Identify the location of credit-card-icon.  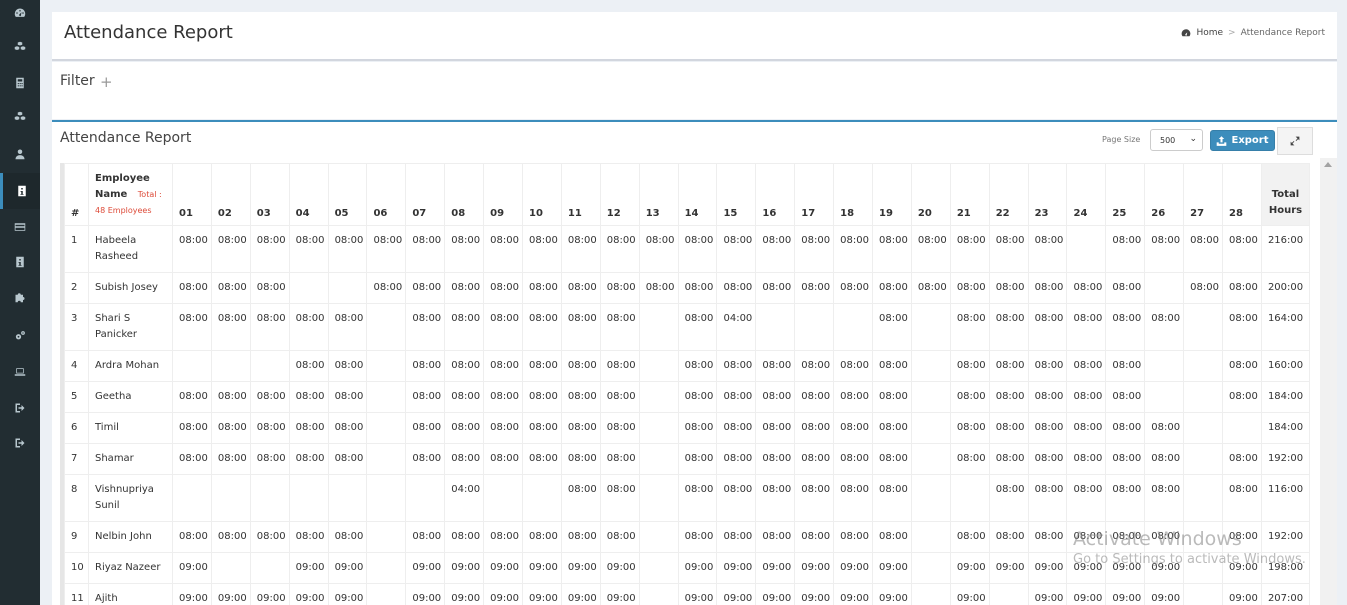
(20, 227).